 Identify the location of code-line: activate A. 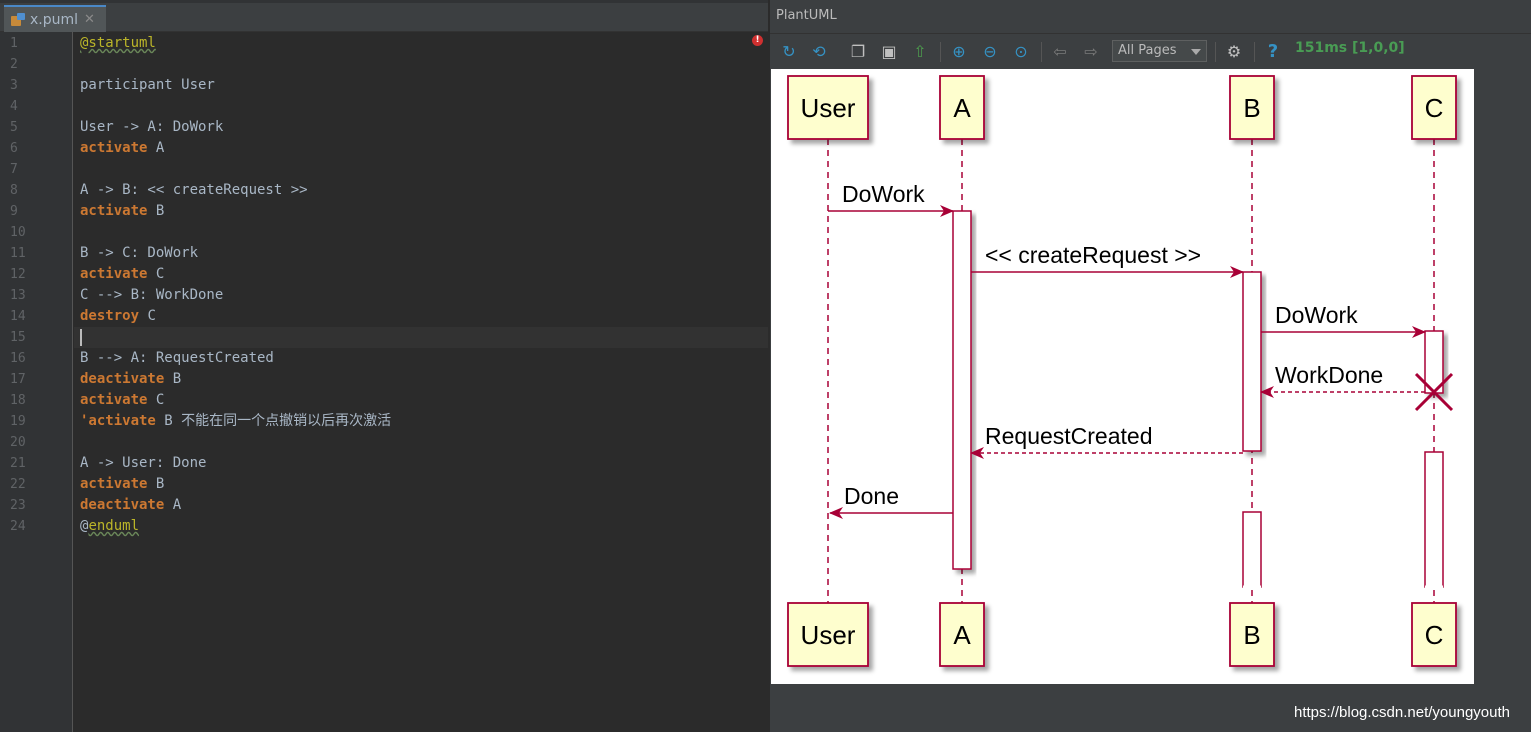
(421, 148).